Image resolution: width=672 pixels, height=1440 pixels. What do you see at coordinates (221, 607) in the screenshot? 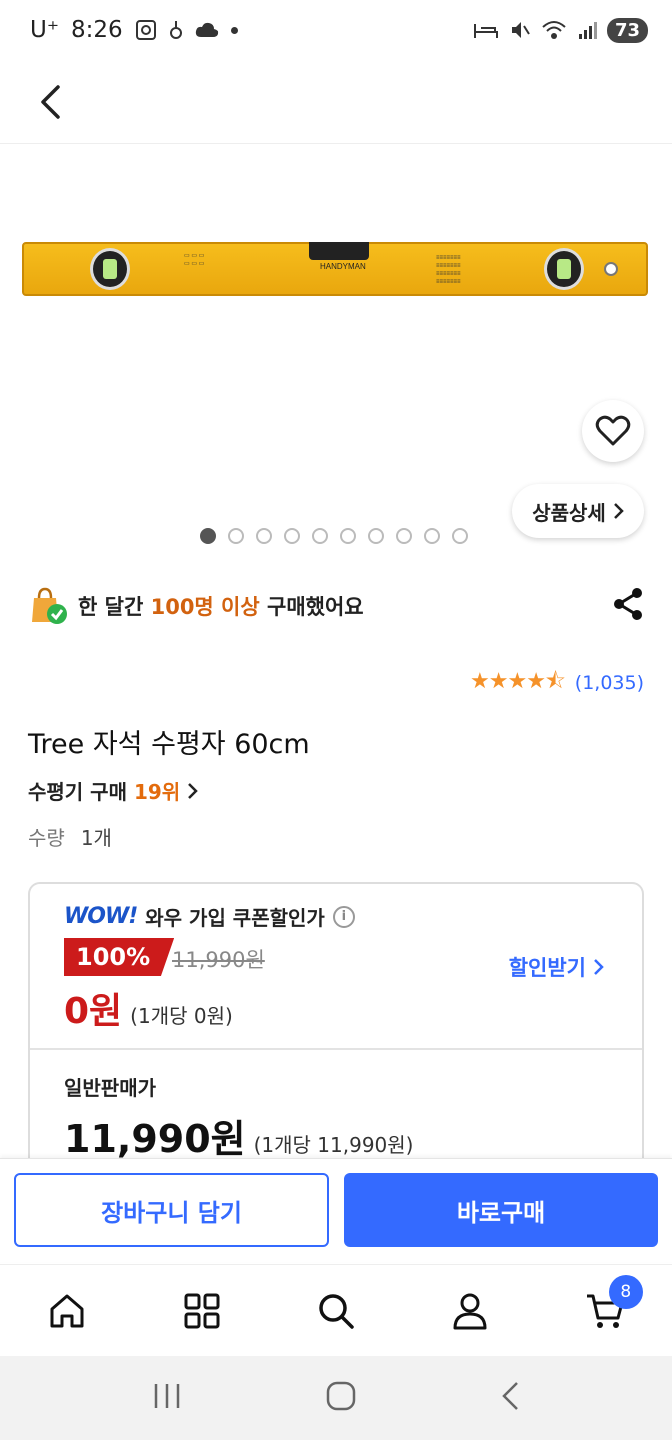
I see `purchase-count-text: 한 달간 100명 이상 구매했어요` at bounding box center [221, 607].